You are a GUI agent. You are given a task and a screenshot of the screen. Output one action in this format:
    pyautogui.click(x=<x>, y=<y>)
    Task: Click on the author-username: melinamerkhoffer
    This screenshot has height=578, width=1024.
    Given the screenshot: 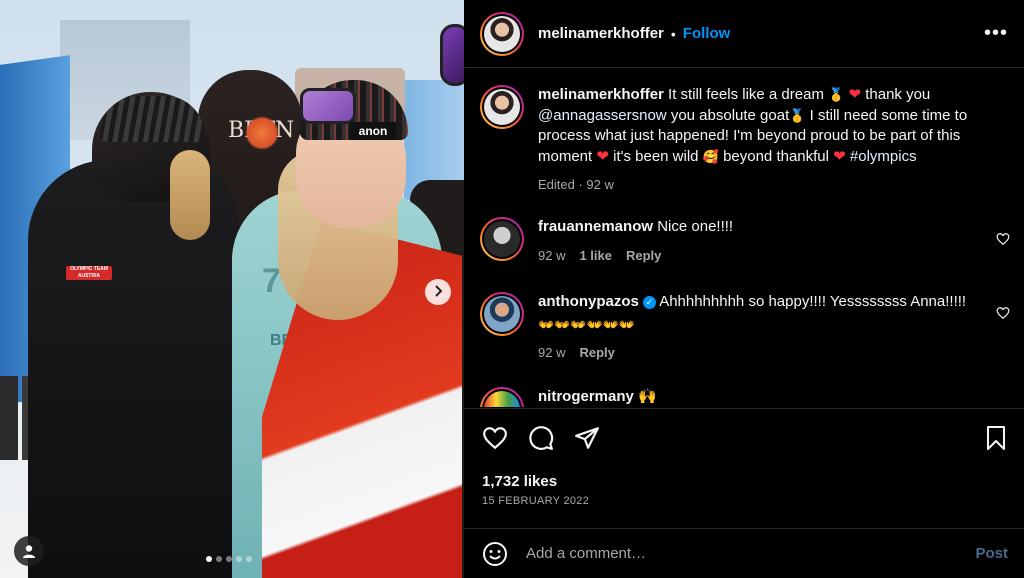 What is the action you would take?
    pyautogui.click(x=601, y=33)
    